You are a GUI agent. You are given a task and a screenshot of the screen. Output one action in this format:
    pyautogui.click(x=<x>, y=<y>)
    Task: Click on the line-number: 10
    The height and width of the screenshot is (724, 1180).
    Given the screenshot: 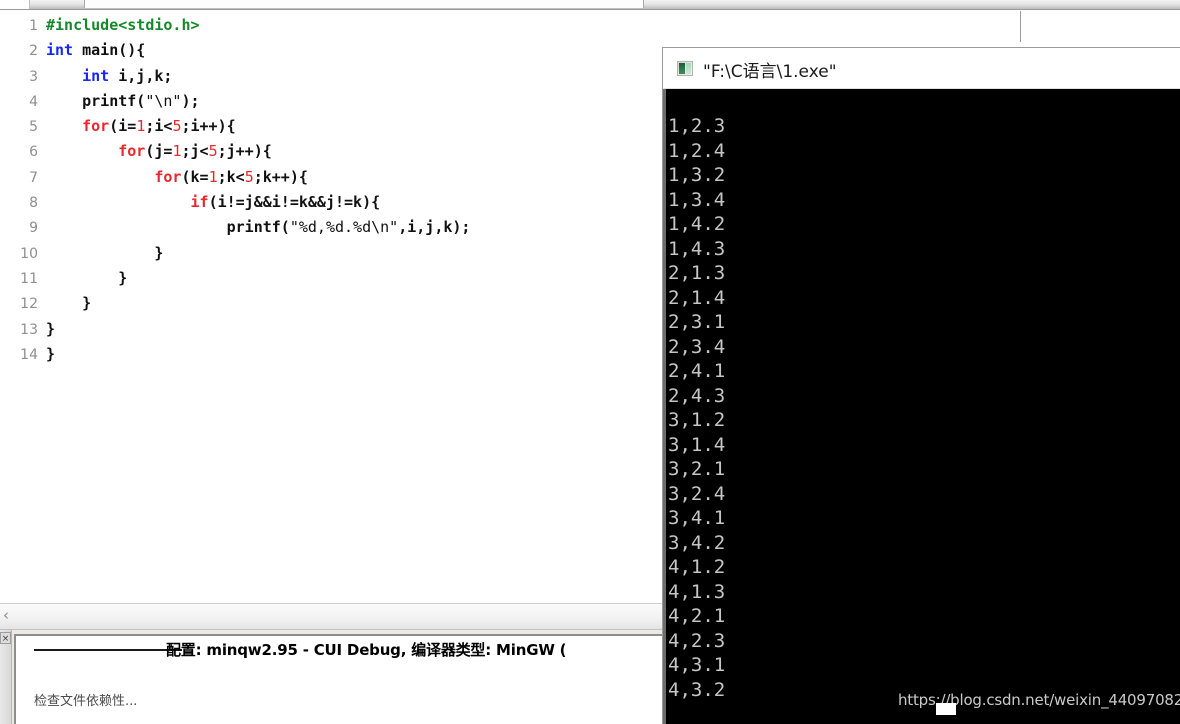 What is the action you would take?
    pyautogui.click(x=29, y=253)
    